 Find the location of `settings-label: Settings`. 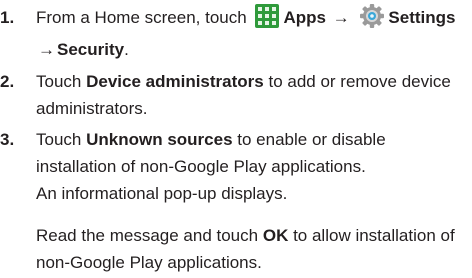

settings-label: Settings is located at coordinates (422, 17).